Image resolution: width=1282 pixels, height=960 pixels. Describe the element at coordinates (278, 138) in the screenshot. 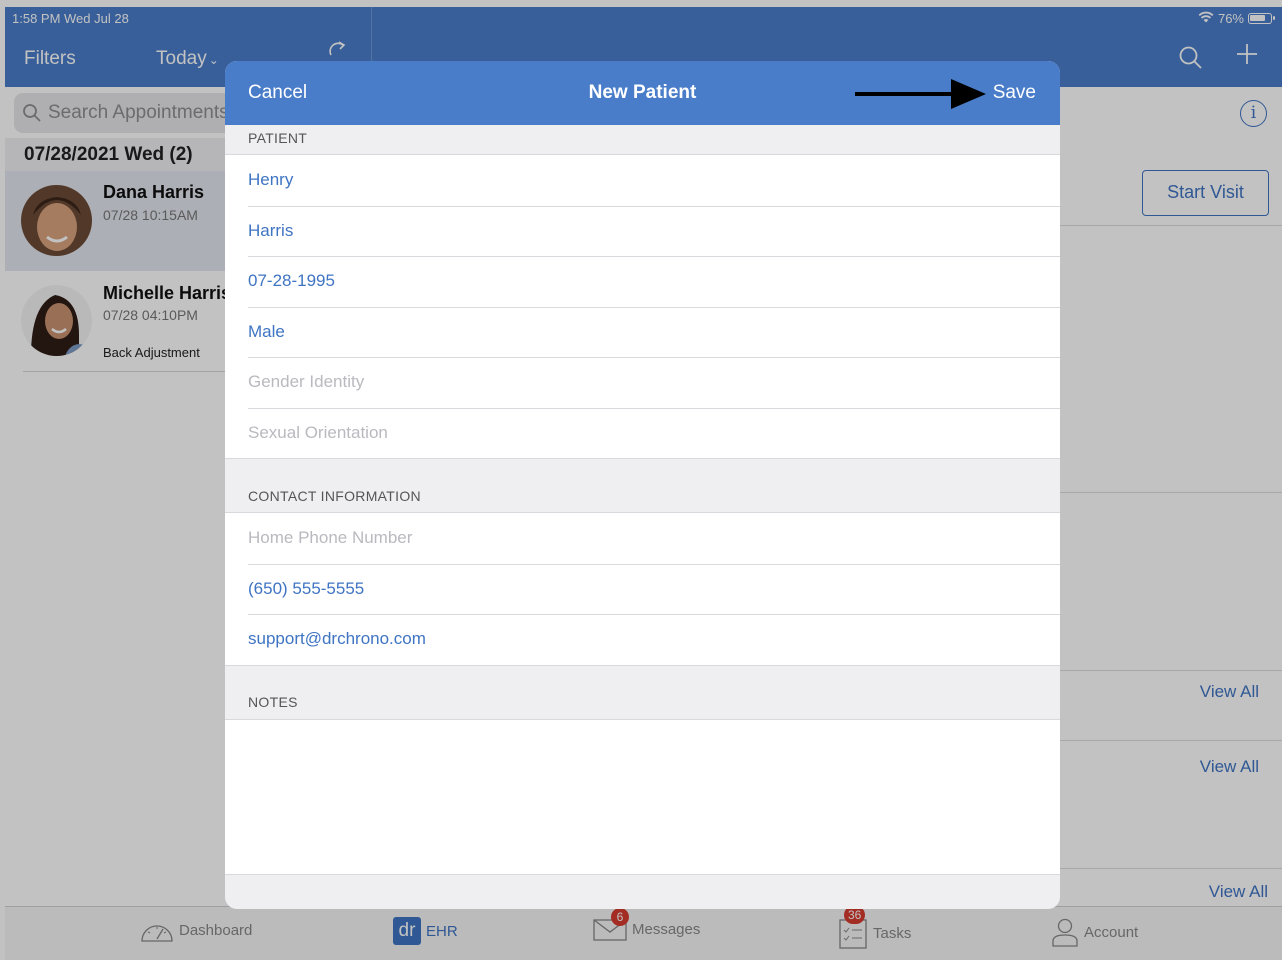

I see `patient-section-label: PATIENT` at that location.